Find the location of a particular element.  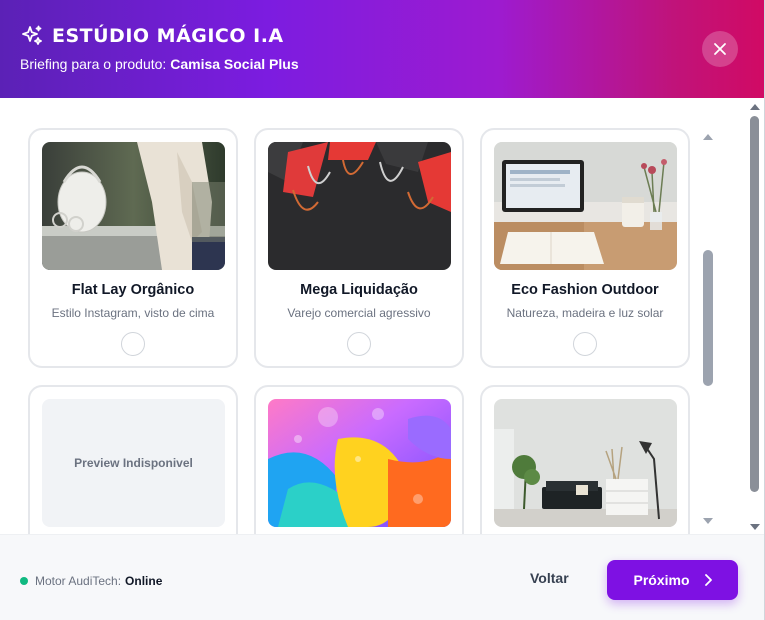

close-icon is located at coordinates (720, 49).